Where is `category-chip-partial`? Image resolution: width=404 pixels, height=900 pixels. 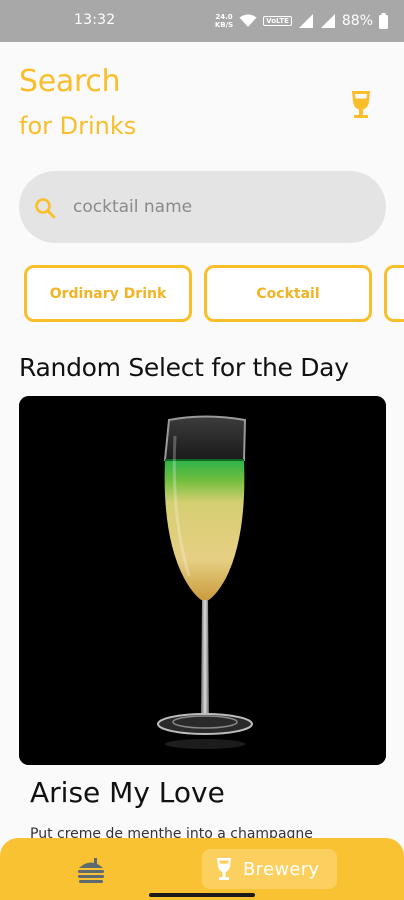 category-chip-partial is located at coordinates (394, 293).